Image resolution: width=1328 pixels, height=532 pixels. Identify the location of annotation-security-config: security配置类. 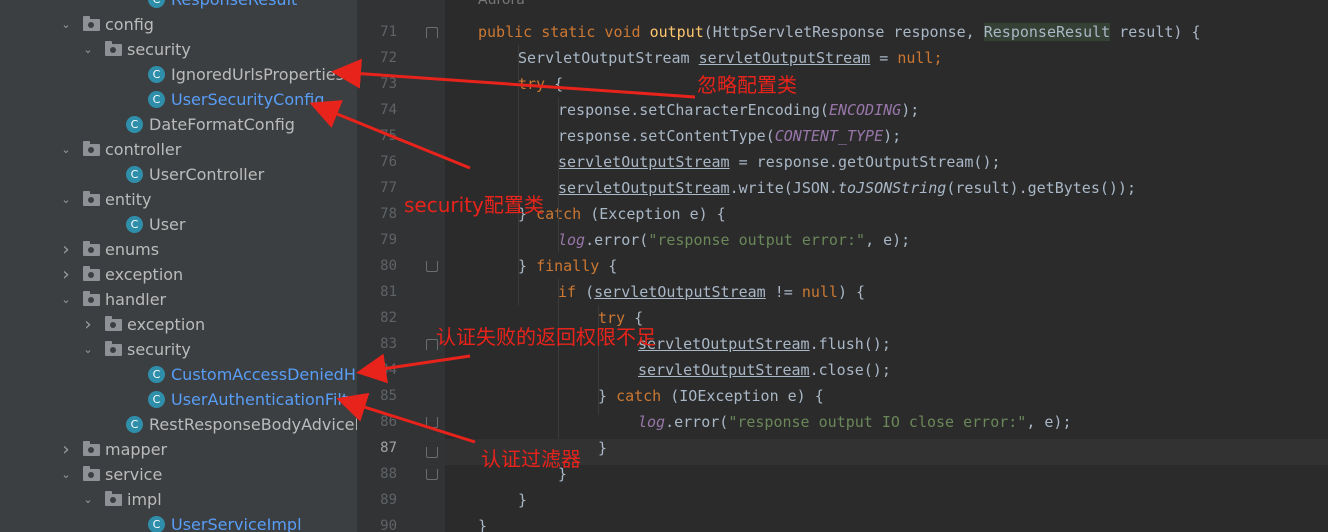
(474, 205).